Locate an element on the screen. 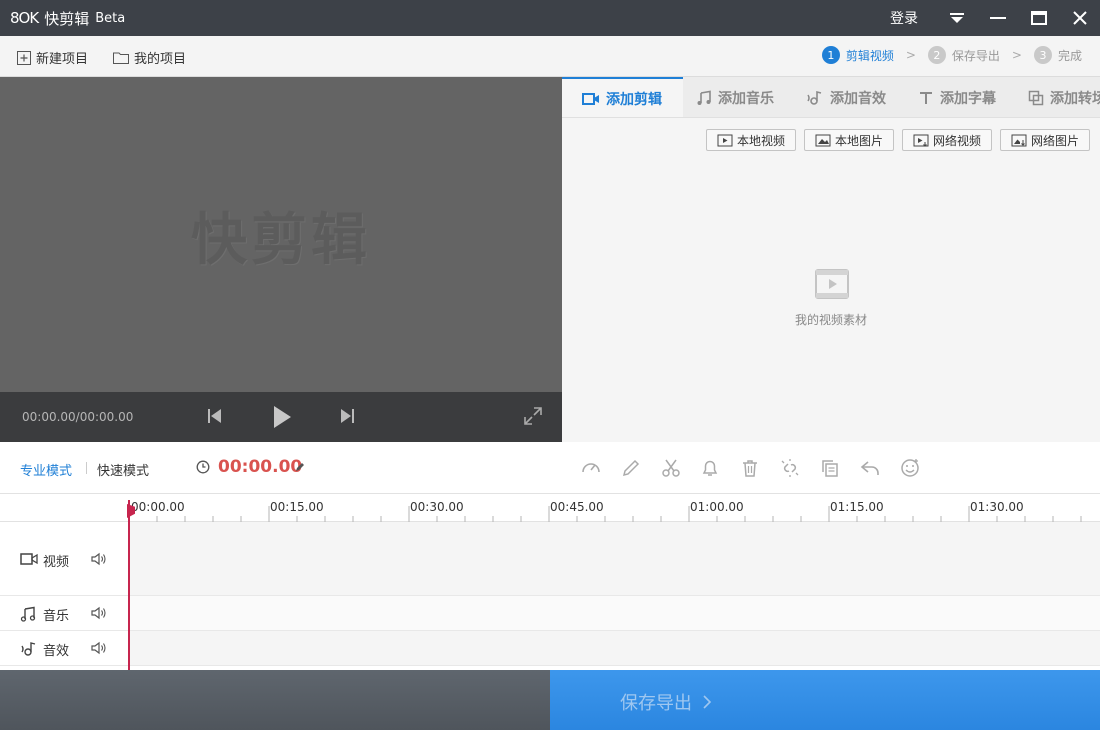  tab-add-subtitle: 添加字幕 is located at coordinates (957, 97).